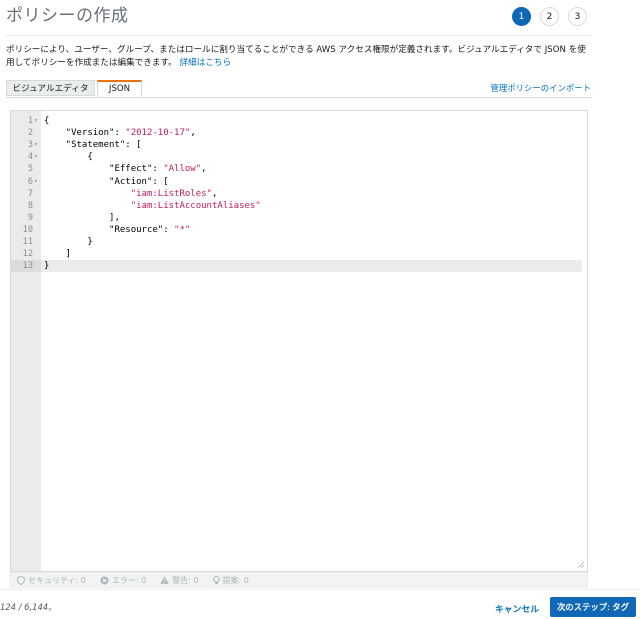 This screenshot has width=640, height=619. What do you see at coordinates (296, 266) in the screenshot?
I see `code-line: 13}` at bounding box center [296, 266].